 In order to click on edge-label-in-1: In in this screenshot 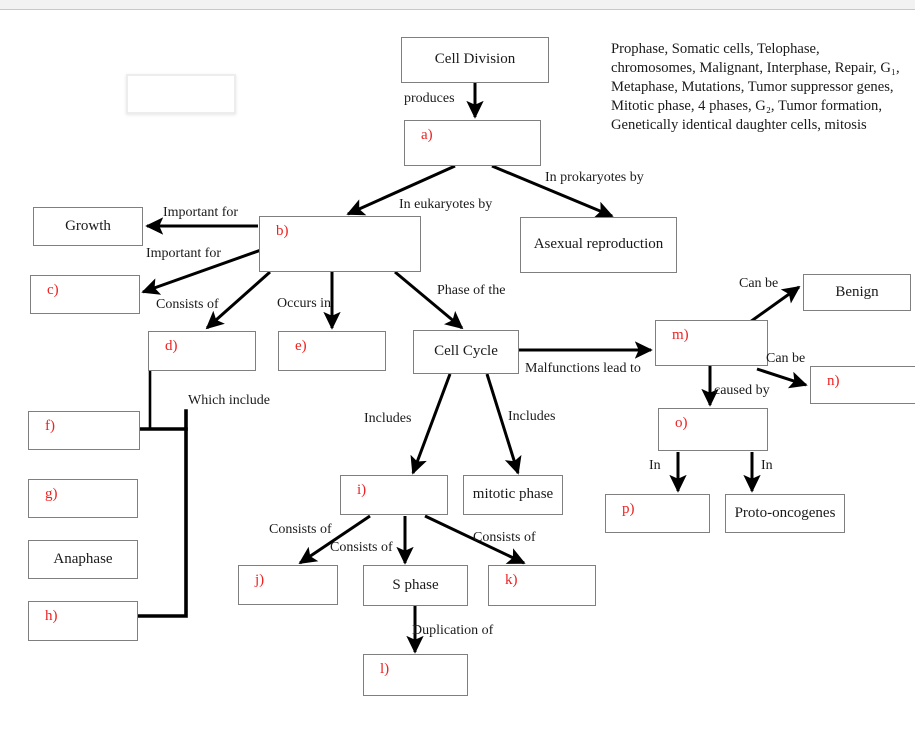, I will do `click(655, 465)`.